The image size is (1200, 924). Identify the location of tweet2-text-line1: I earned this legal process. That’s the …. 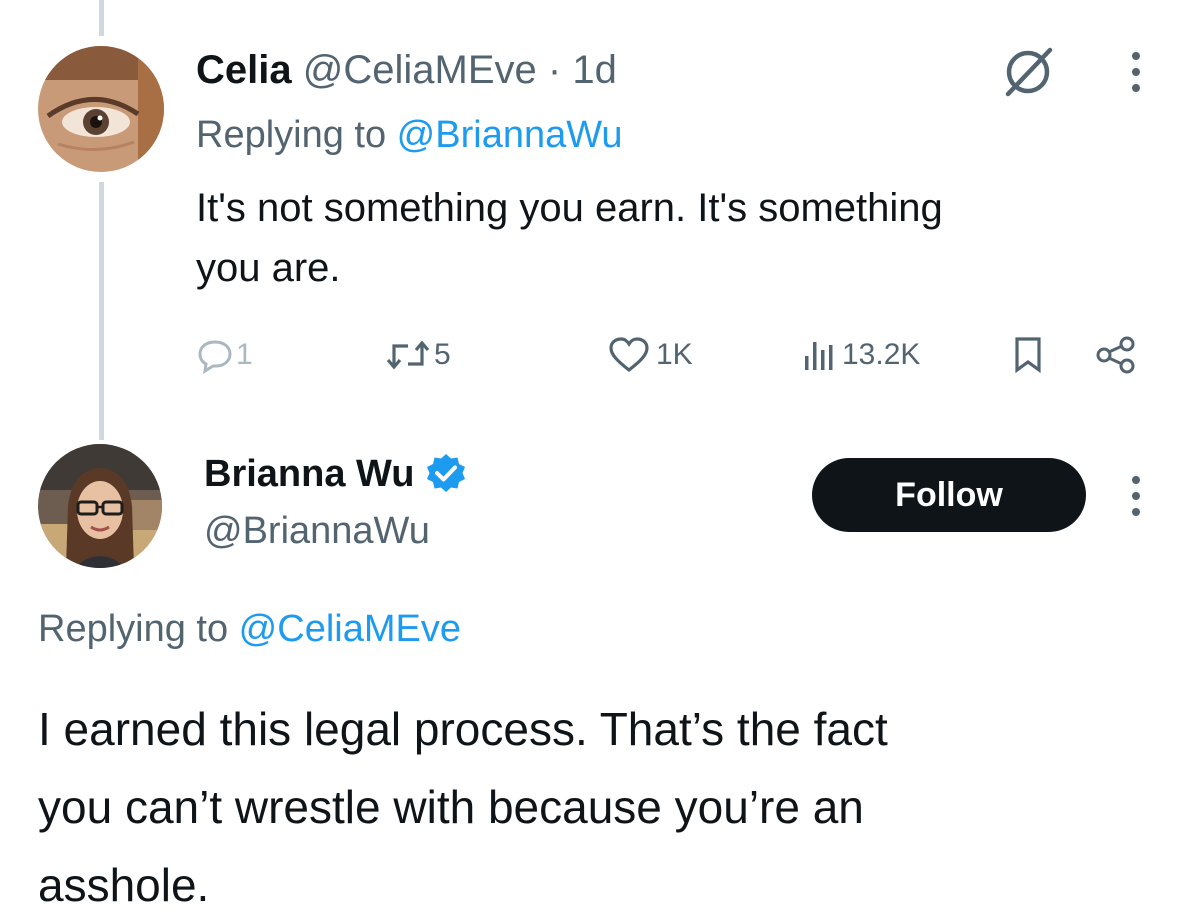
(463, 729).